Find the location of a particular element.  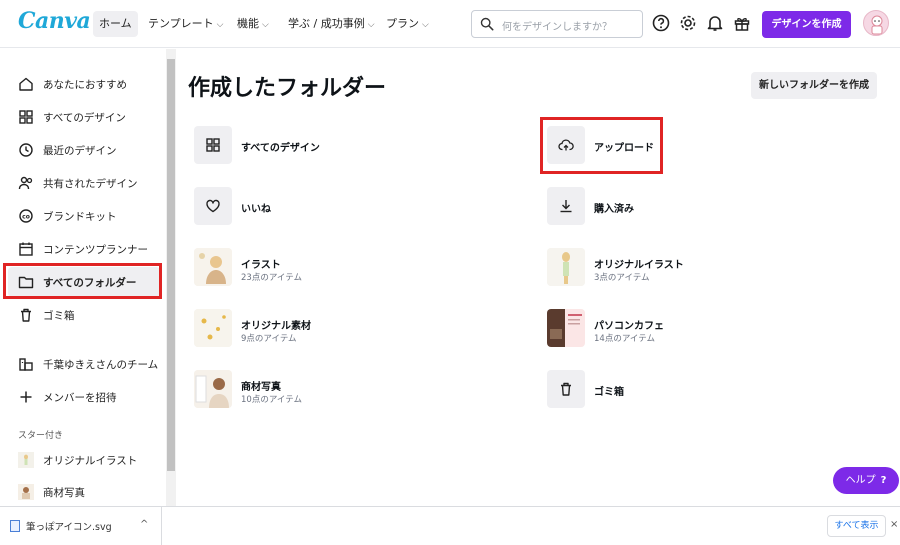

sidebar-item-label: メンバーを招待 is located at coordinates (80, 398).